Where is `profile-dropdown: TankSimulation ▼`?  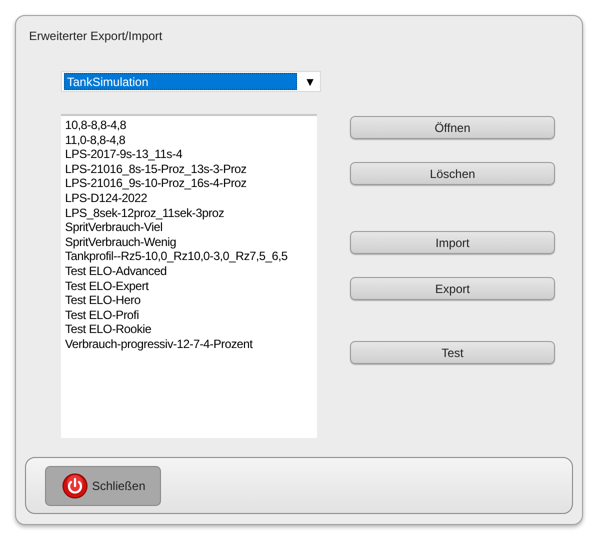
profile-dropdown: TankSimulation ▼ is located at coordinates (191, 81).